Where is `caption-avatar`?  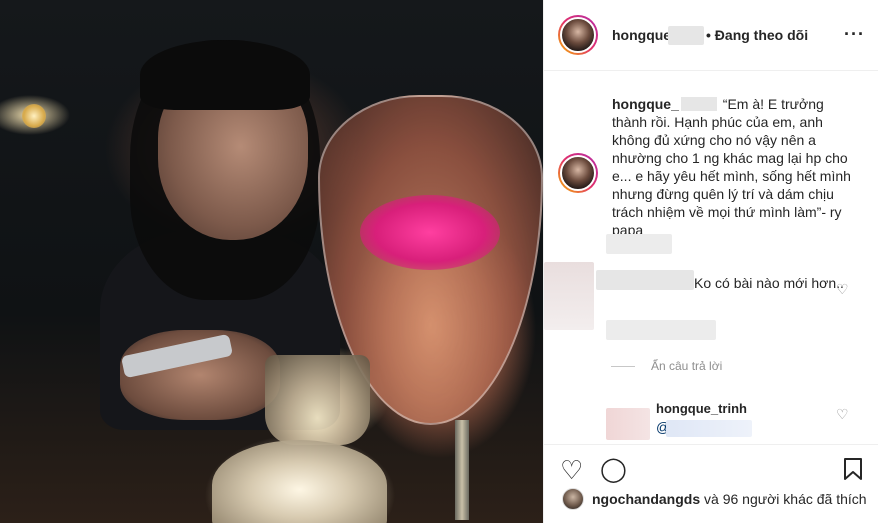 caption-avatar is located at coordinates (578, 173).